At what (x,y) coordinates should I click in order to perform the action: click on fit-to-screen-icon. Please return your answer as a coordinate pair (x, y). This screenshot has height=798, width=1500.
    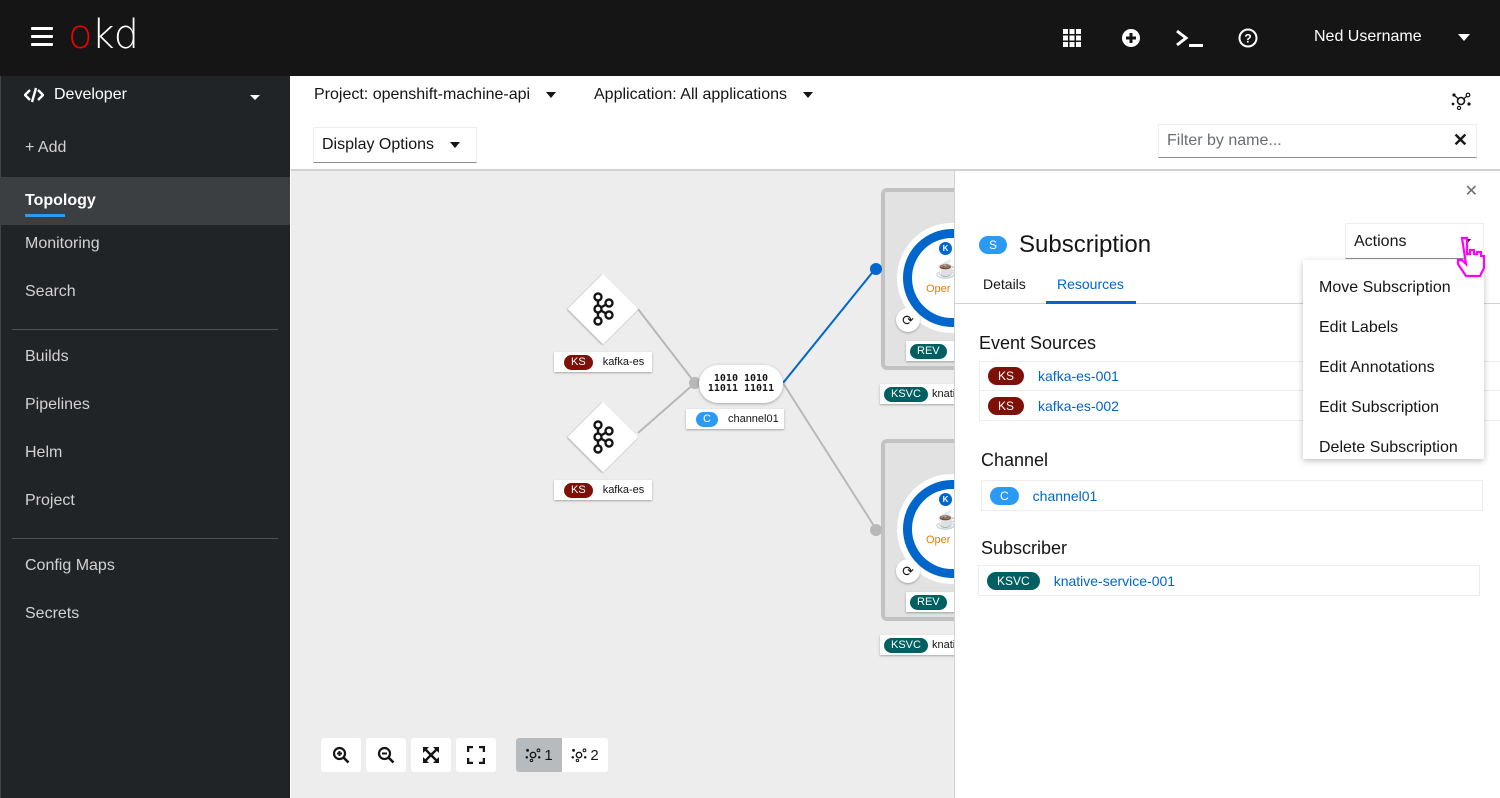
    Looking at the image, I should click on (431, 755).